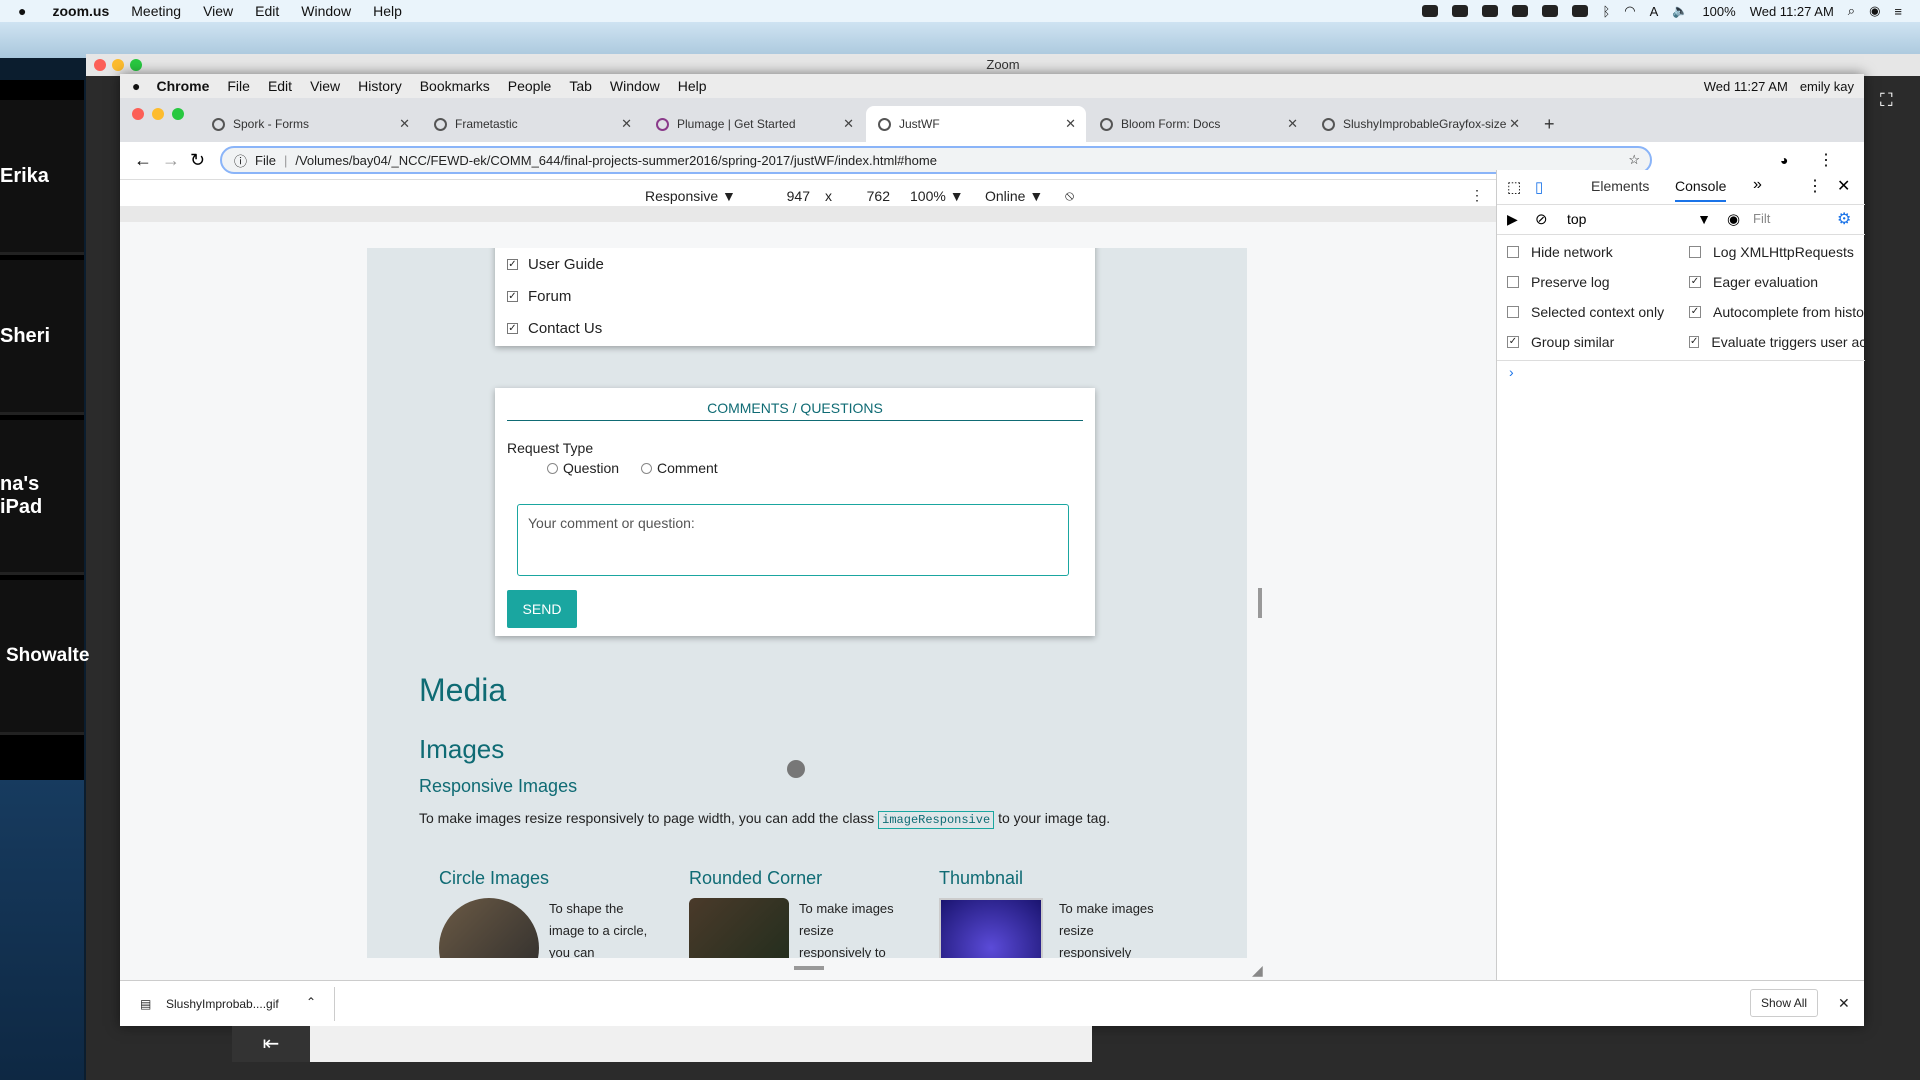  Describe the element at coordinates (679, 468) in the screenshot. I see `radio-comment: Comment` at that location.